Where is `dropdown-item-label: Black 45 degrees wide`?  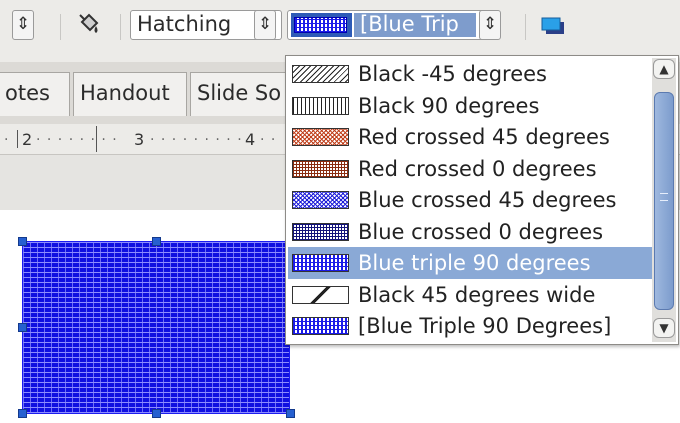
dropdown-item-label: Black 45 degrees wide is located at coordinates (477, 294).